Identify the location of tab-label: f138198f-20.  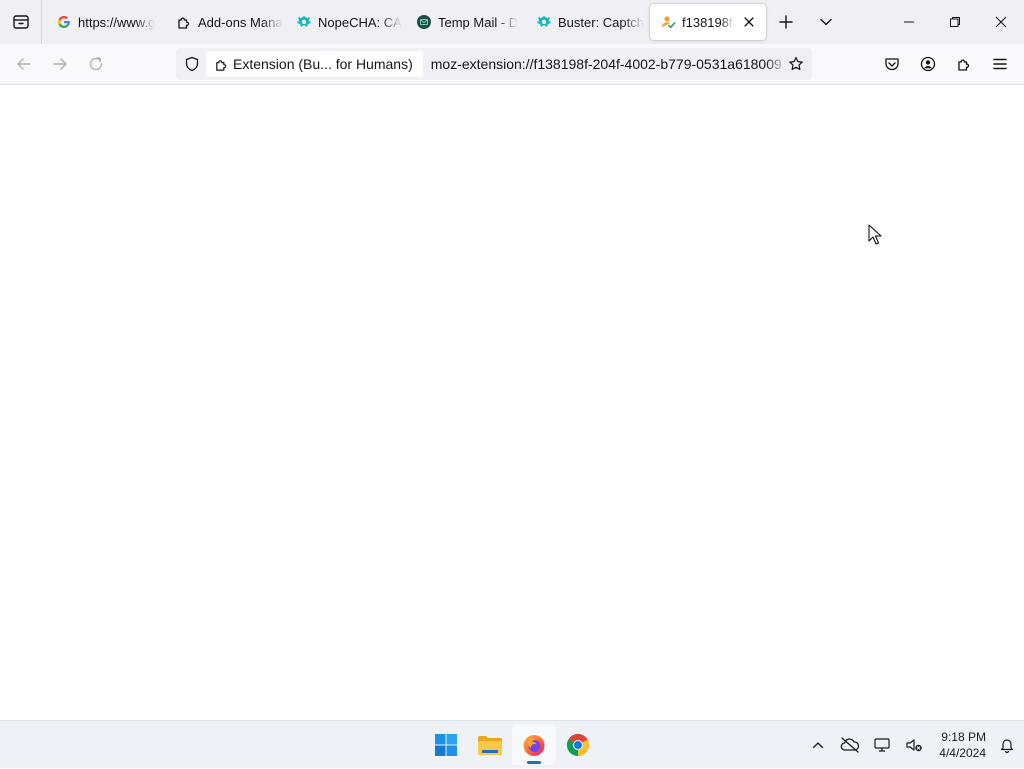
(708, 22).